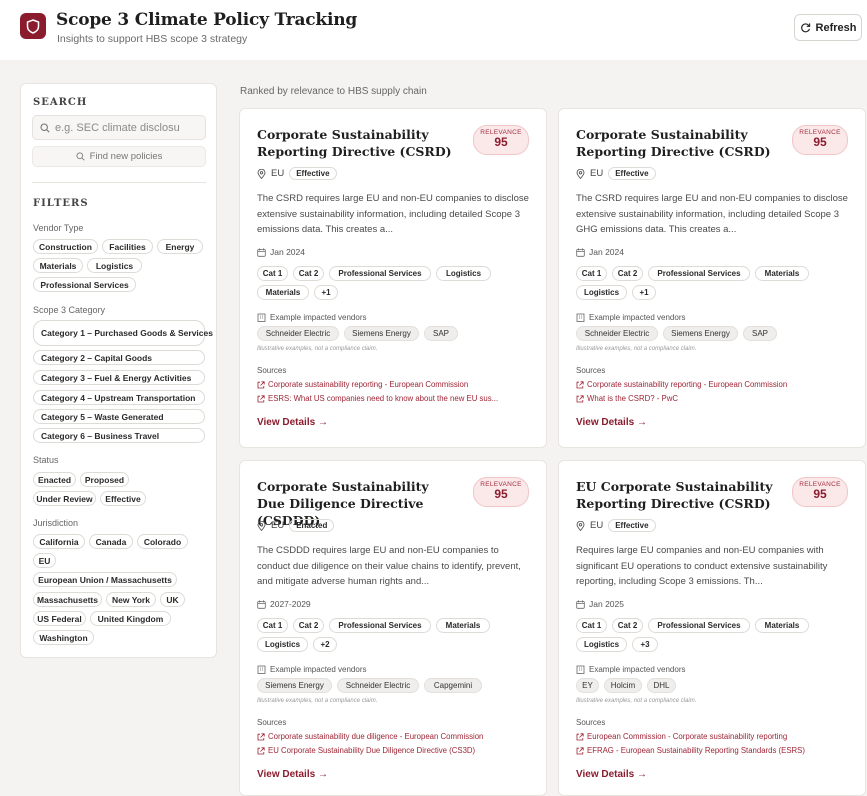  Describe the element at coordinates (54, 479) in the screenshot. I see `filter-chip-status: Enacted` at that location.